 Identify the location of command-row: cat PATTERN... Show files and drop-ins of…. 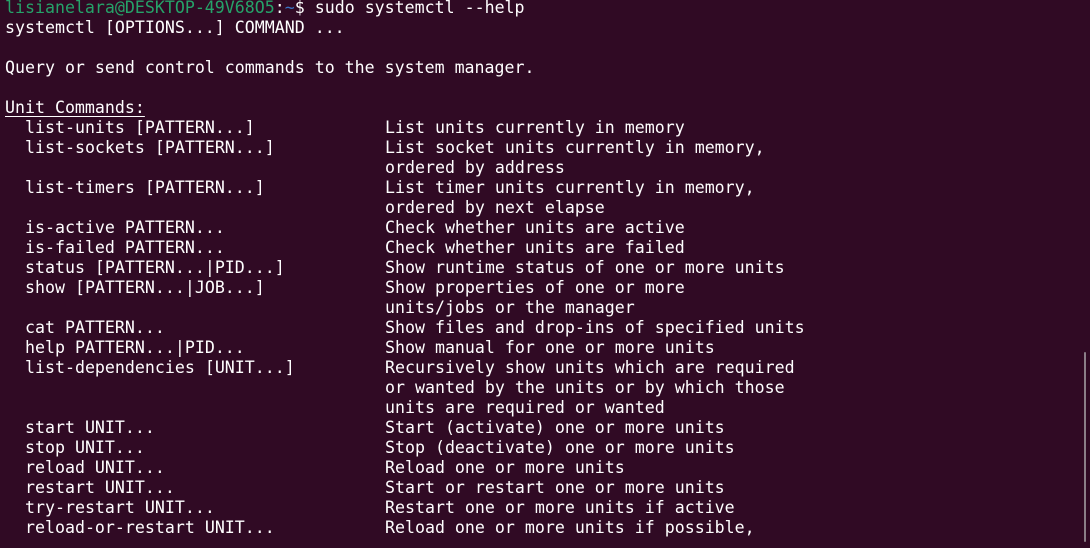
(540, 328).